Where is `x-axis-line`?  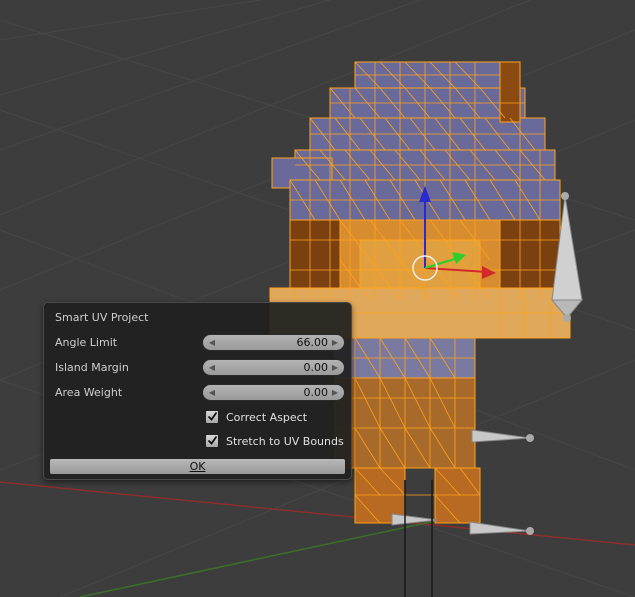 x-axis-line is located at coordinates (317, 513).